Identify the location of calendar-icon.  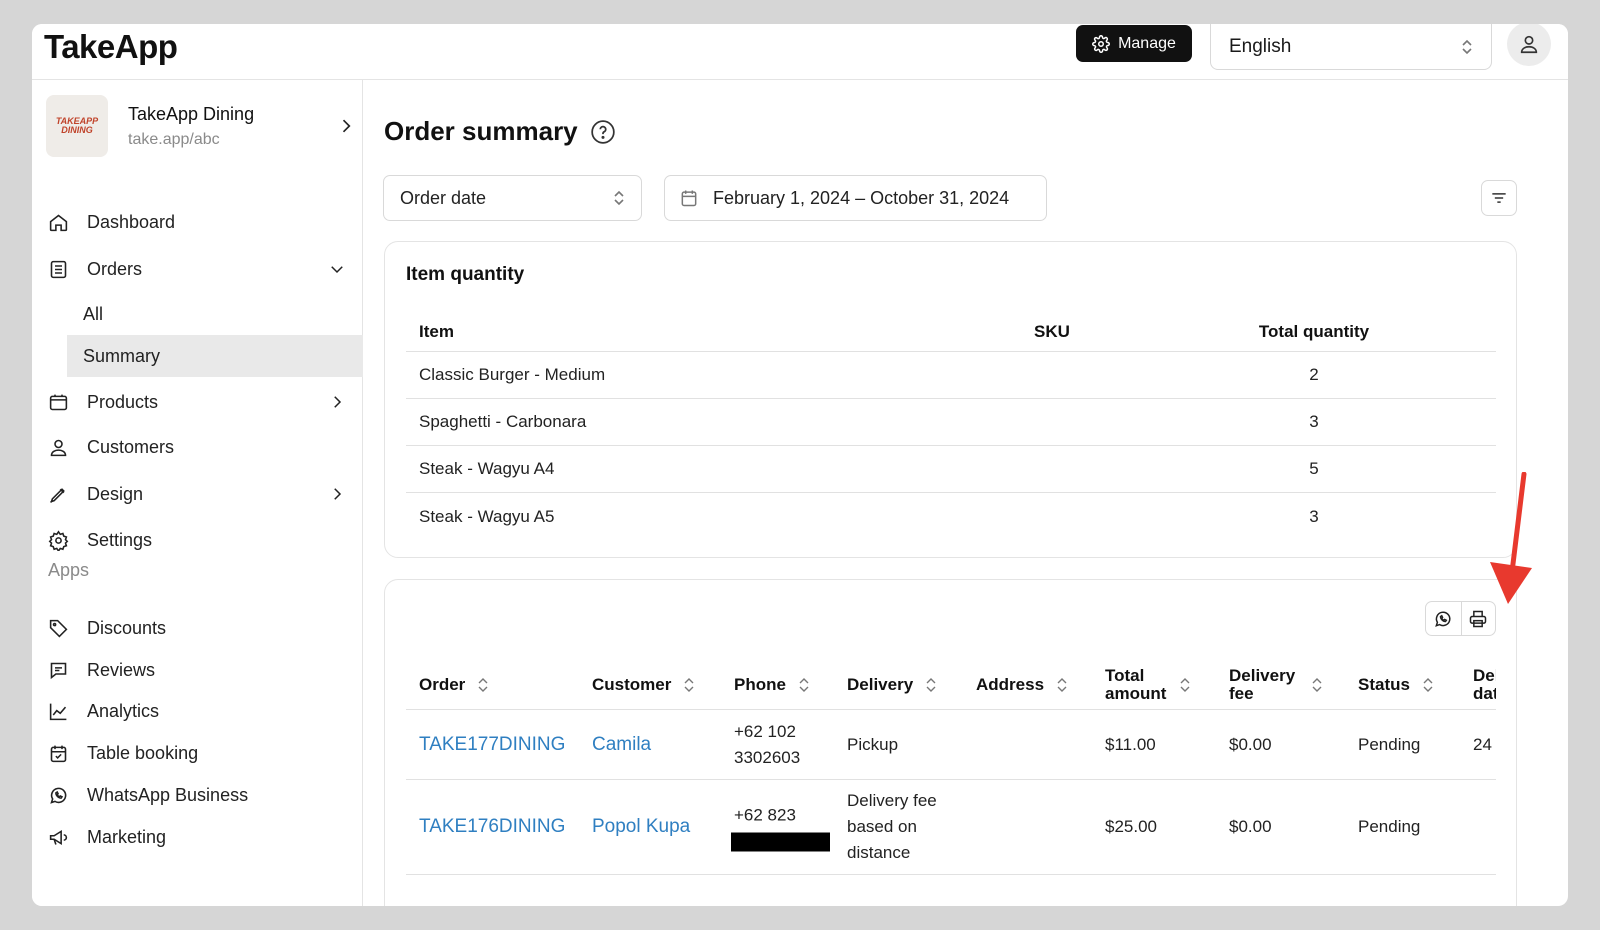
(689, 198).